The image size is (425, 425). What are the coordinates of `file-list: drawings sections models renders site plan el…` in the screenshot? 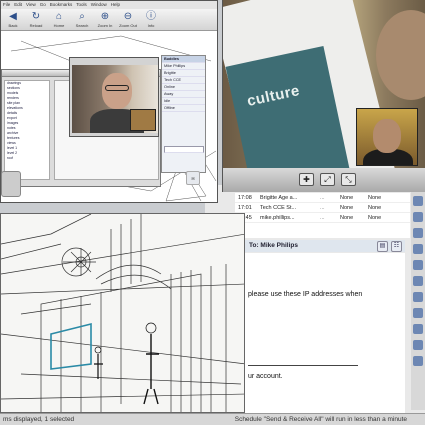 It's located at (27, 130).